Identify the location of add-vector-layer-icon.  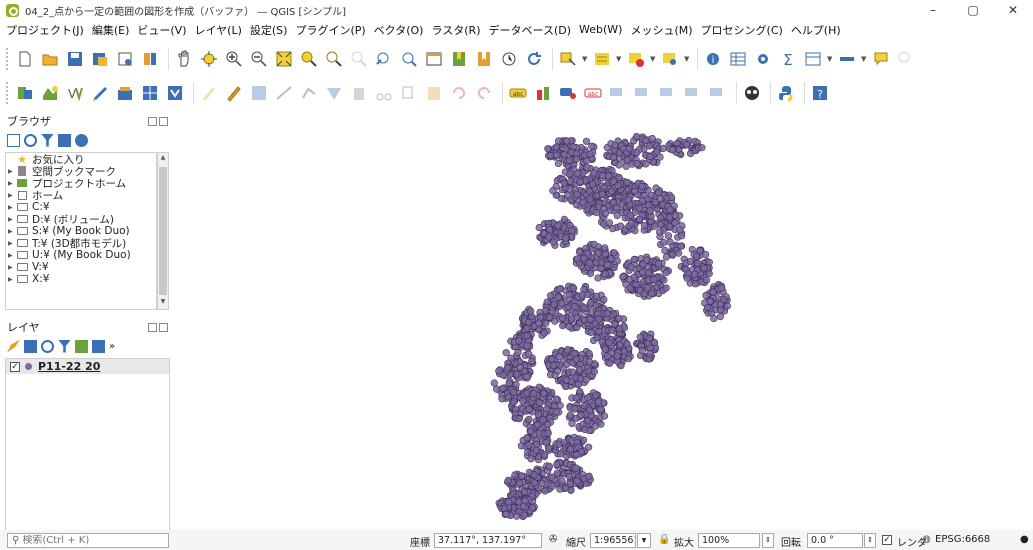
(50, 93).